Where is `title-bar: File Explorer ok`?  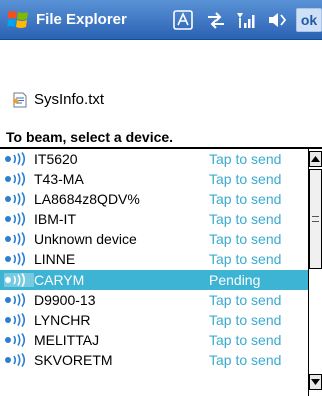 title-bar: File Explorer ok is located at coordinates (161, 20).